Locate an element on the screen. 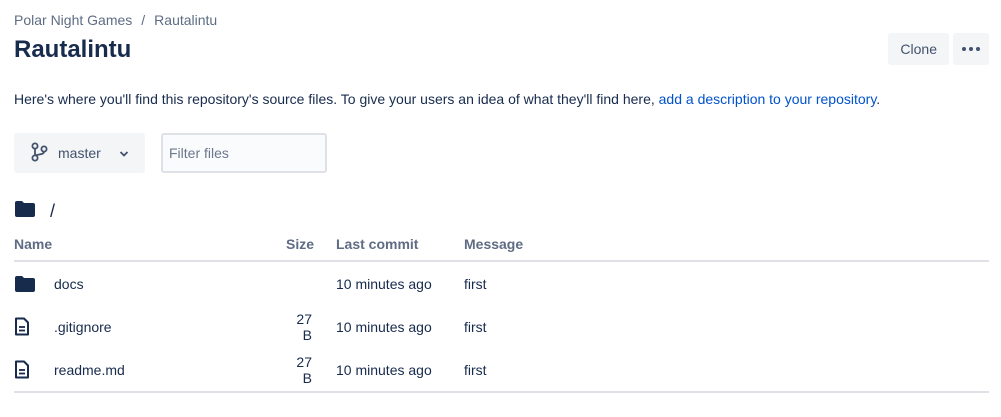 This screenshot has height=417, width=1001. header-actions: Clone is located at coordinates (938, 49).